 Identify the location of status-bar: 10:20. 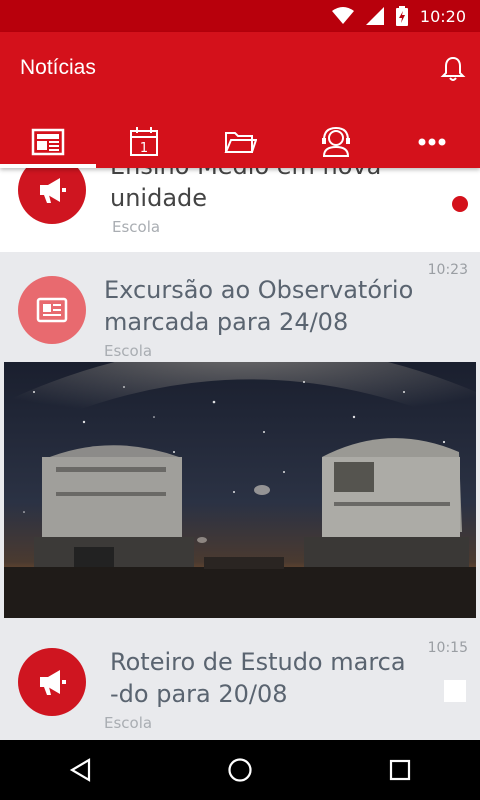
(240, 16).